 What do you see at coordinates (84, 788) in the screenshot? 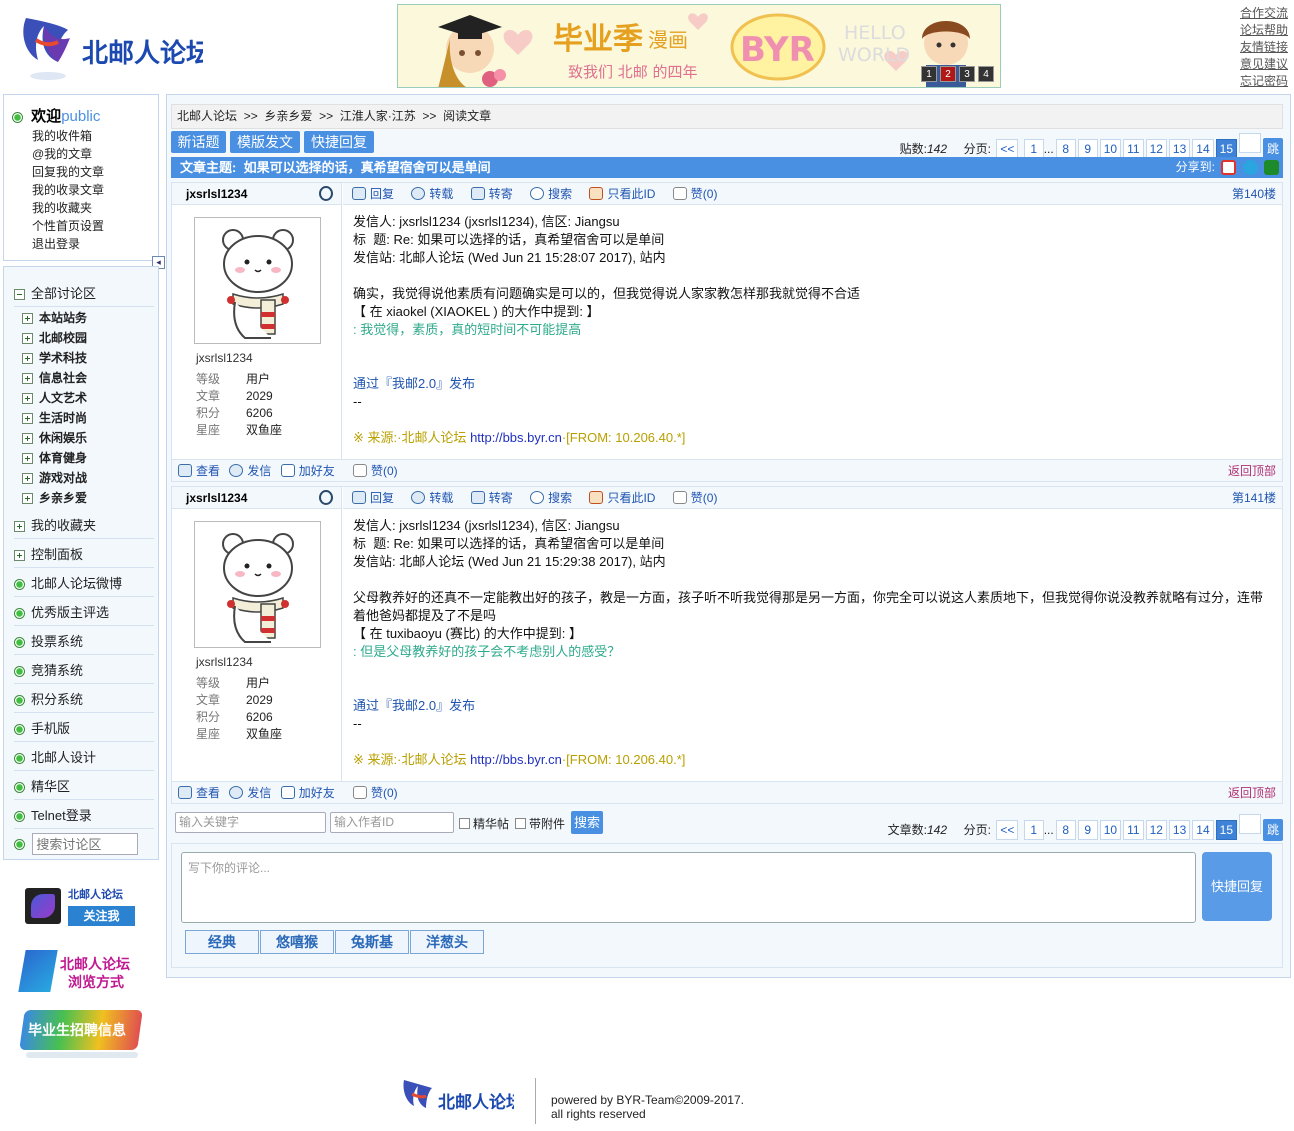
I see `nav-link: 精华区` at bounding box center [84, 788].